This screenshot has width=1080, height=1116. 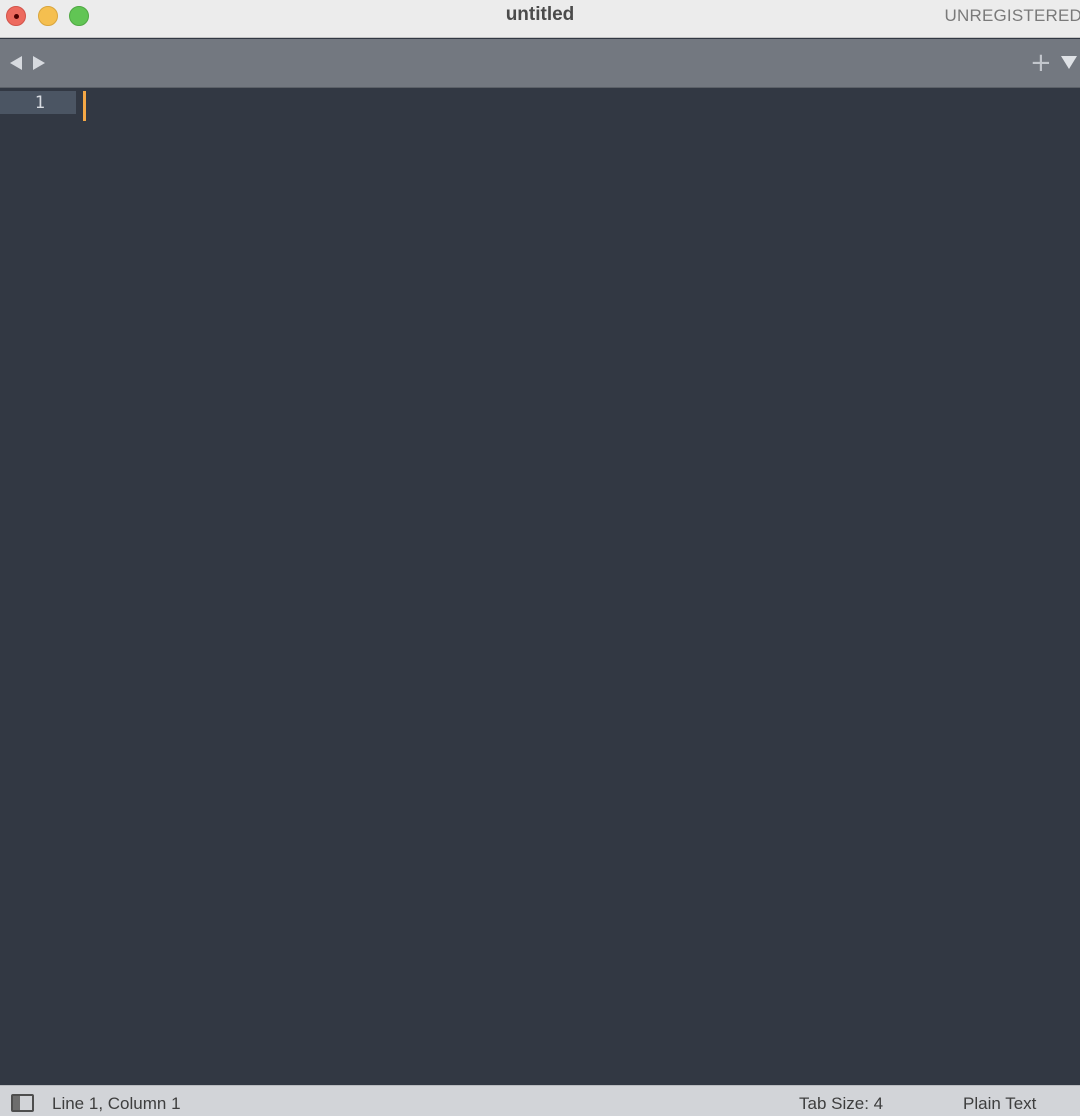 What do you see at coordinates (116, 1103) in the screenshot?
I see `cursor-position: Line 1, Column 1` at bounding box center [116, 1103].